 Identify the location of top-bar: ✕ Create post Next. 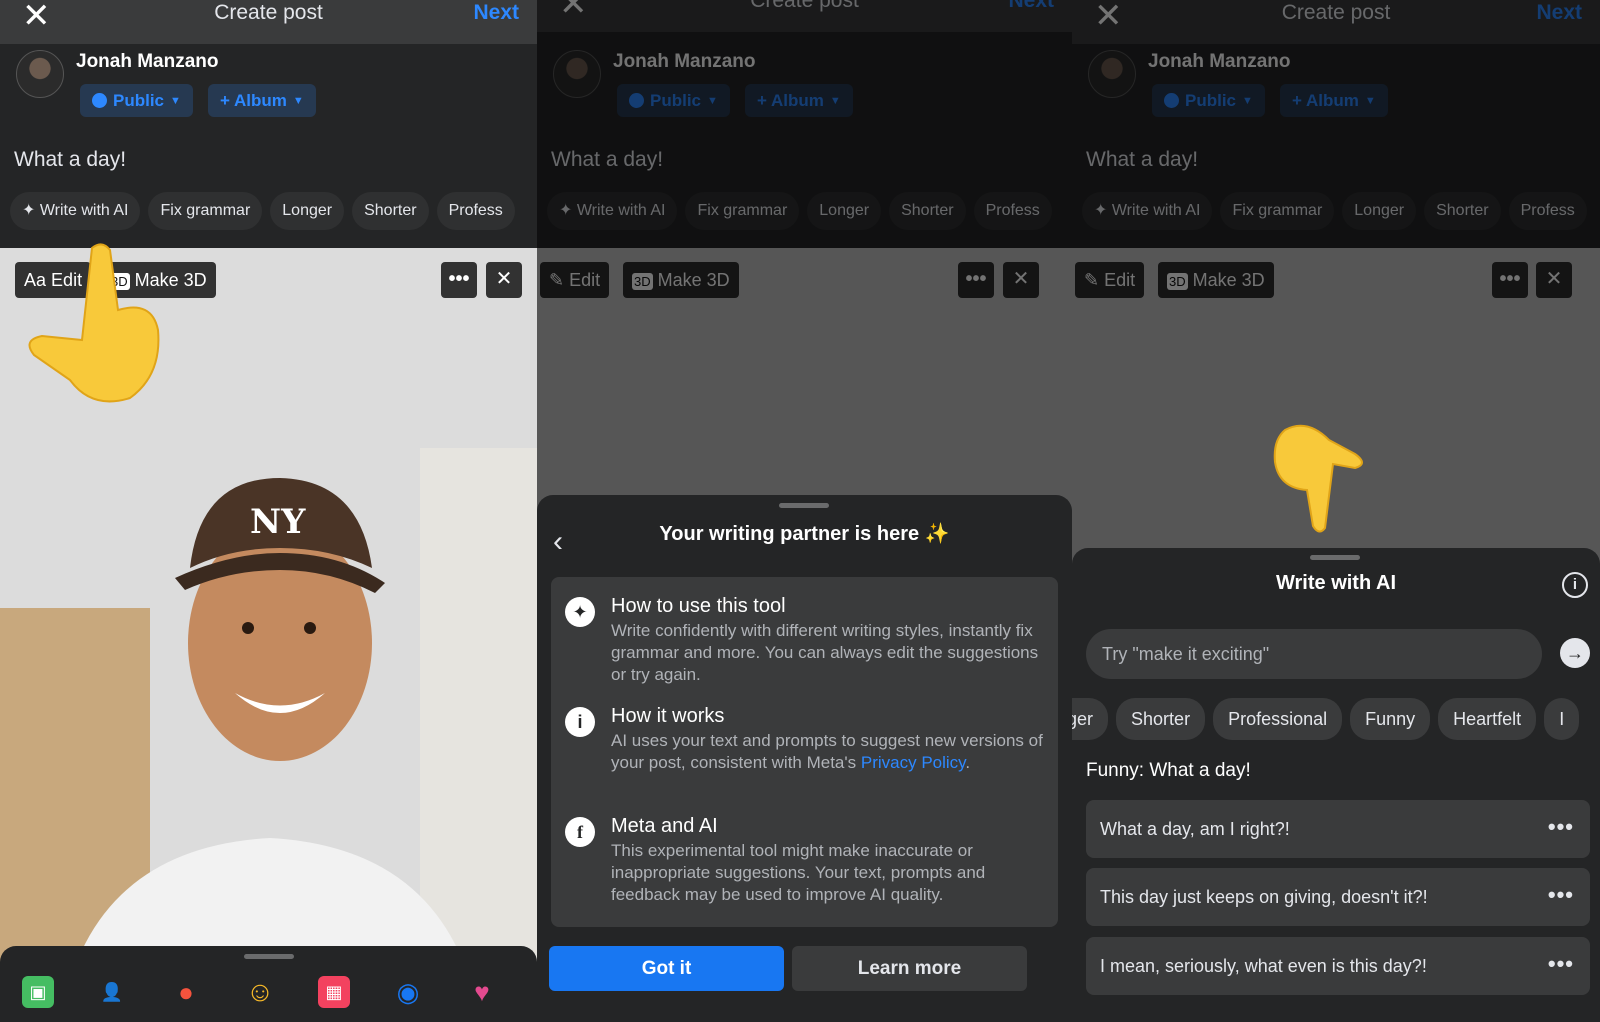
(268, 22).